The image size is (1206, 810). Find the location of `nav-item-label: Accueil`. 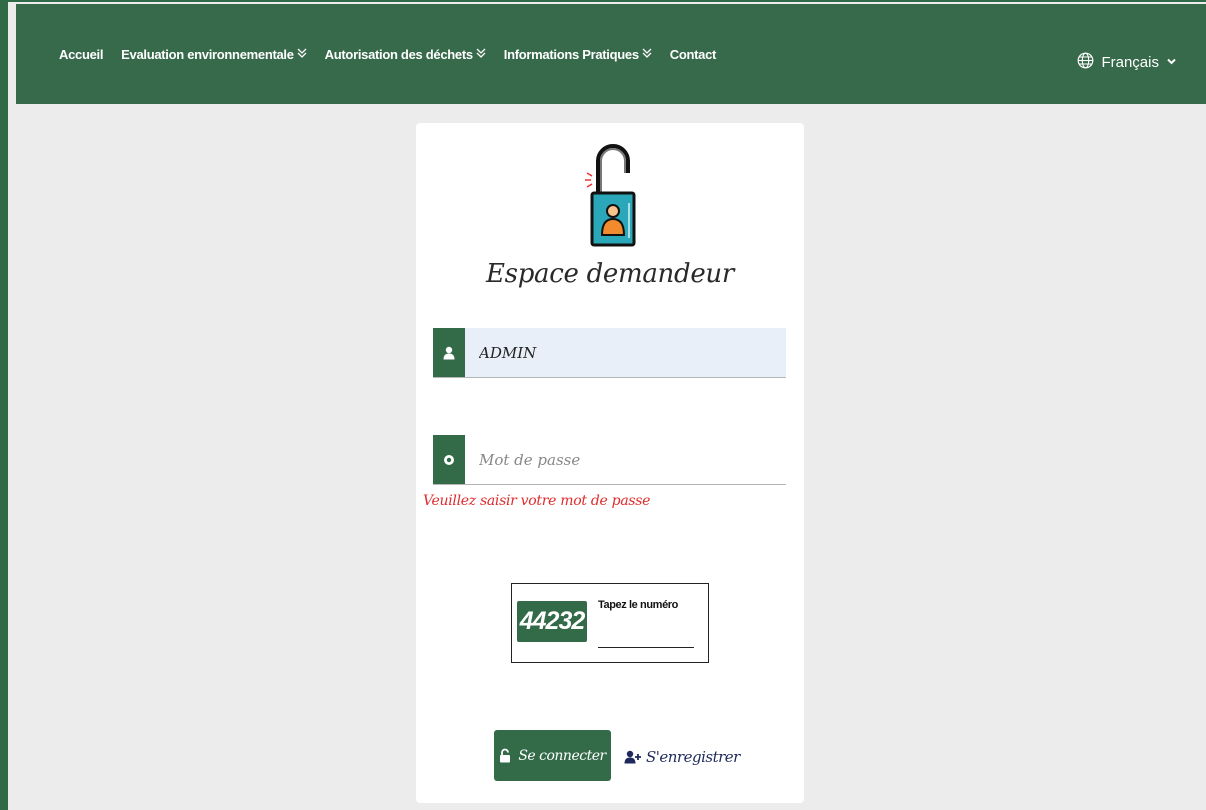

nav-item-label: Accueil is located at coordinates (81, 54).